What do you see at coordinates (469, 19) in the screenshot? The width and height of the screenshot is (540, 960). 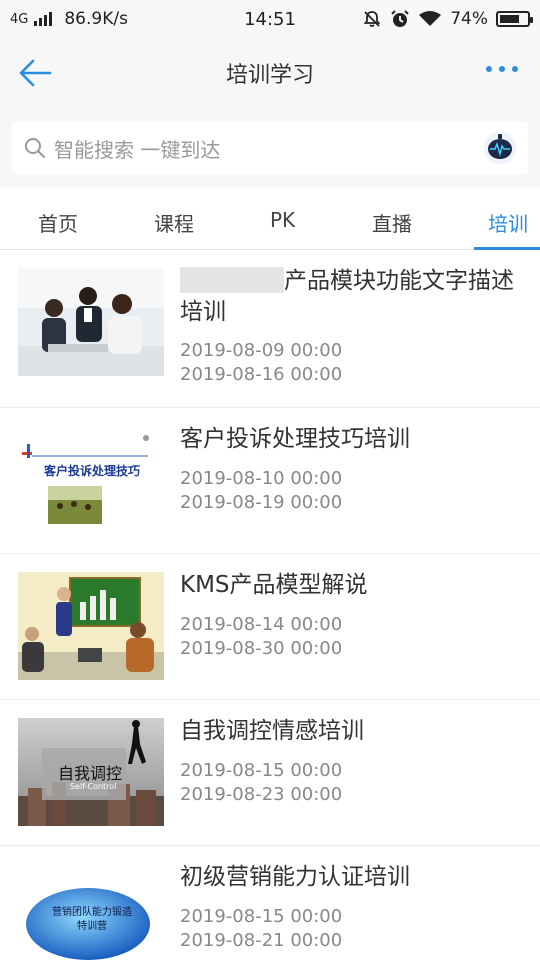 I see `battery-percent: 74%` at bounding box center [469, 19].